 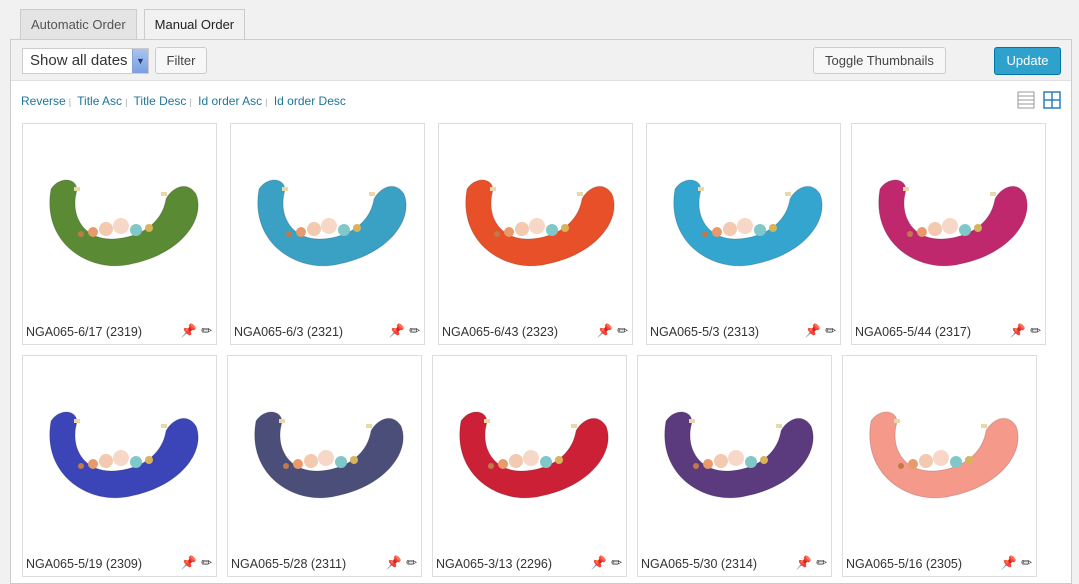 I want to click on sort-id-desc-link: Id order Desc, so click(x=310, y=101).